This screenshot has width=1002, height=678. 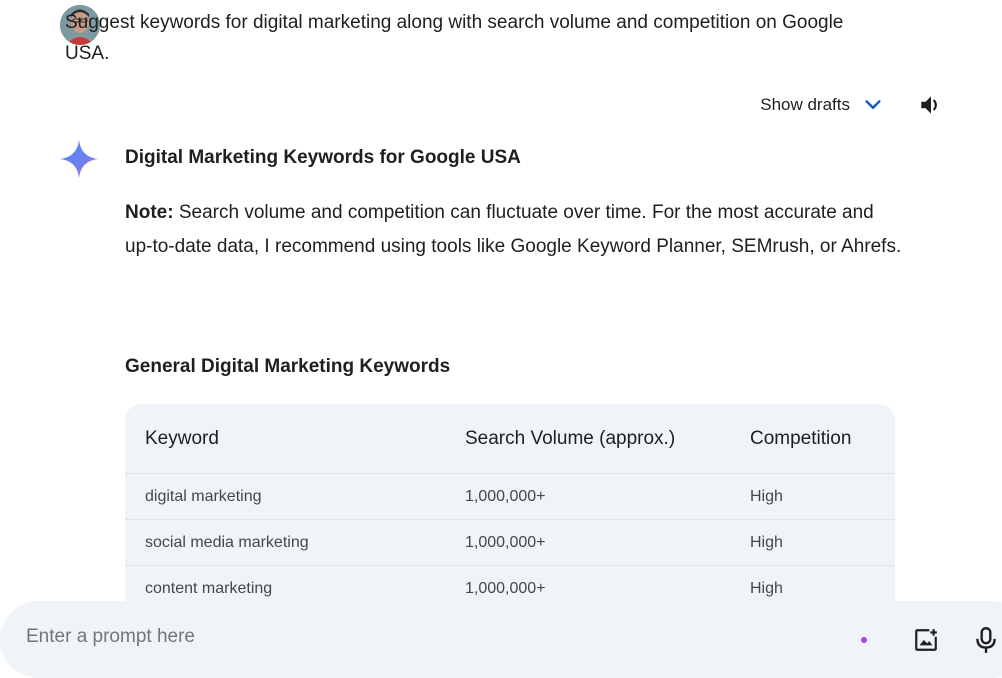 I want to click on header-keyword: Keyword, so click(x=285, y=439).